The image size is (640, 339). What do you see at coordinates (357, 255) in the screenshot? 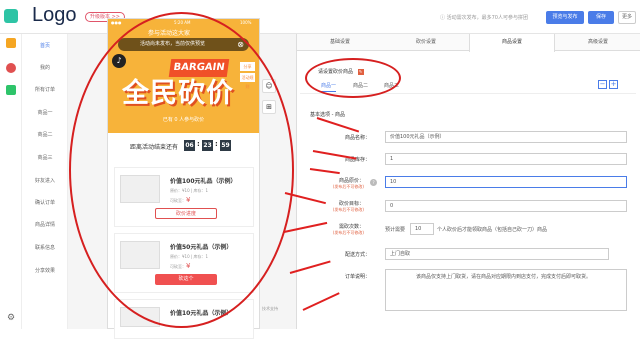
I see `delivery-label: 配送方式：` at bounding box center [357, 255].